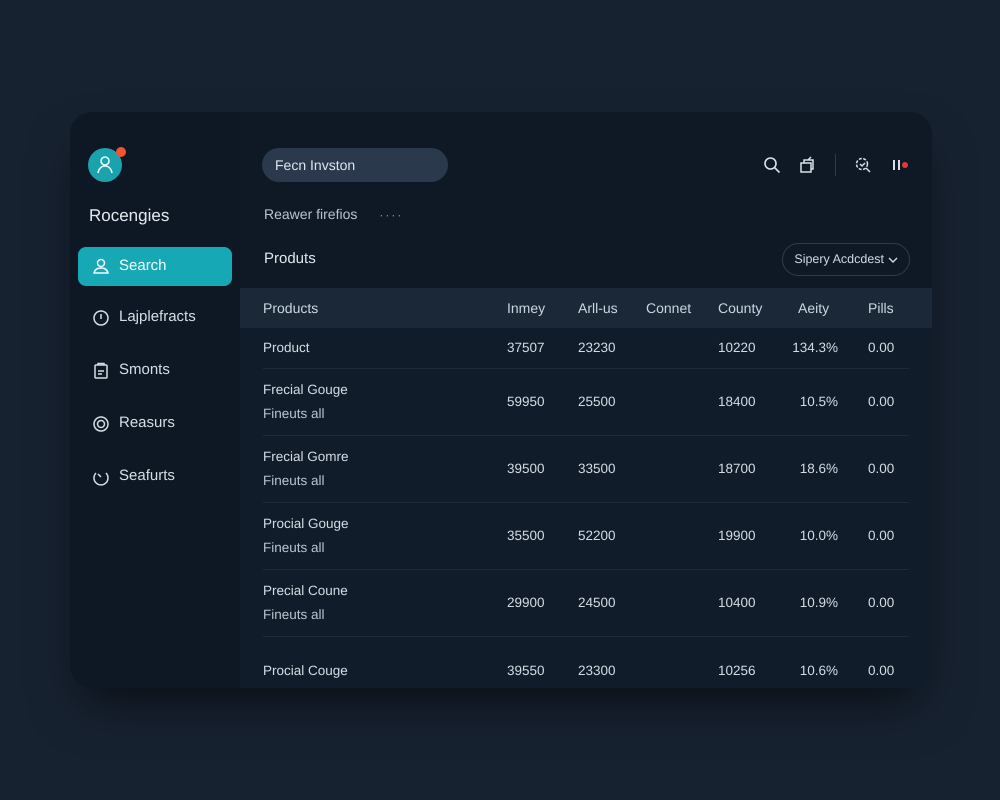 Image resolution: width=1000 pixels, height=800 pixels. Describe the element at coordinates (881, 308) in the screenshot. I see `column-header: Pills` at that location.